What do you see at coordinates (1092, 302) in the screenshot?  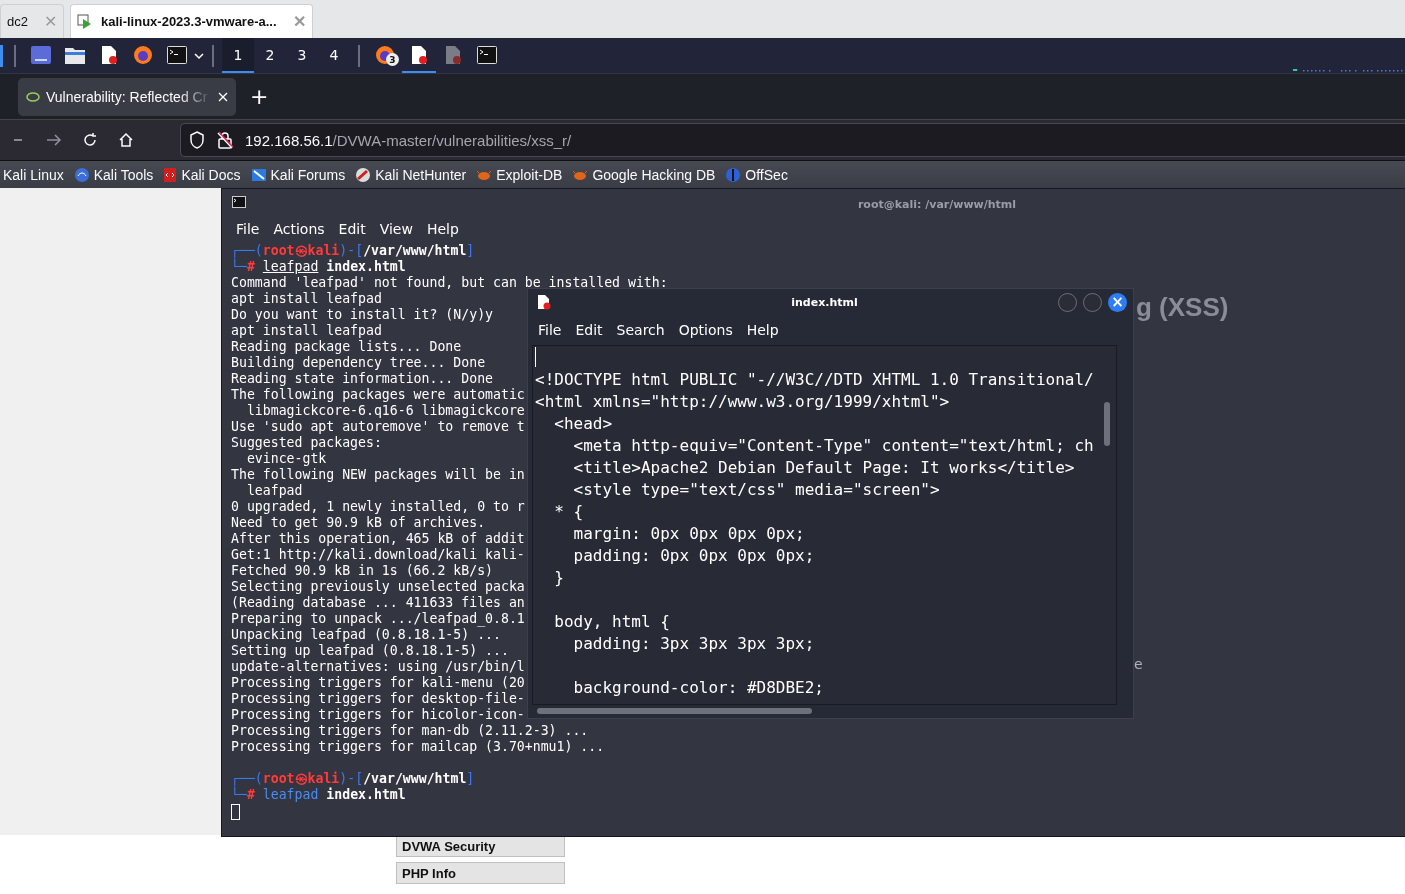 I see `maximize-button` at bounding box center [1092, 302].